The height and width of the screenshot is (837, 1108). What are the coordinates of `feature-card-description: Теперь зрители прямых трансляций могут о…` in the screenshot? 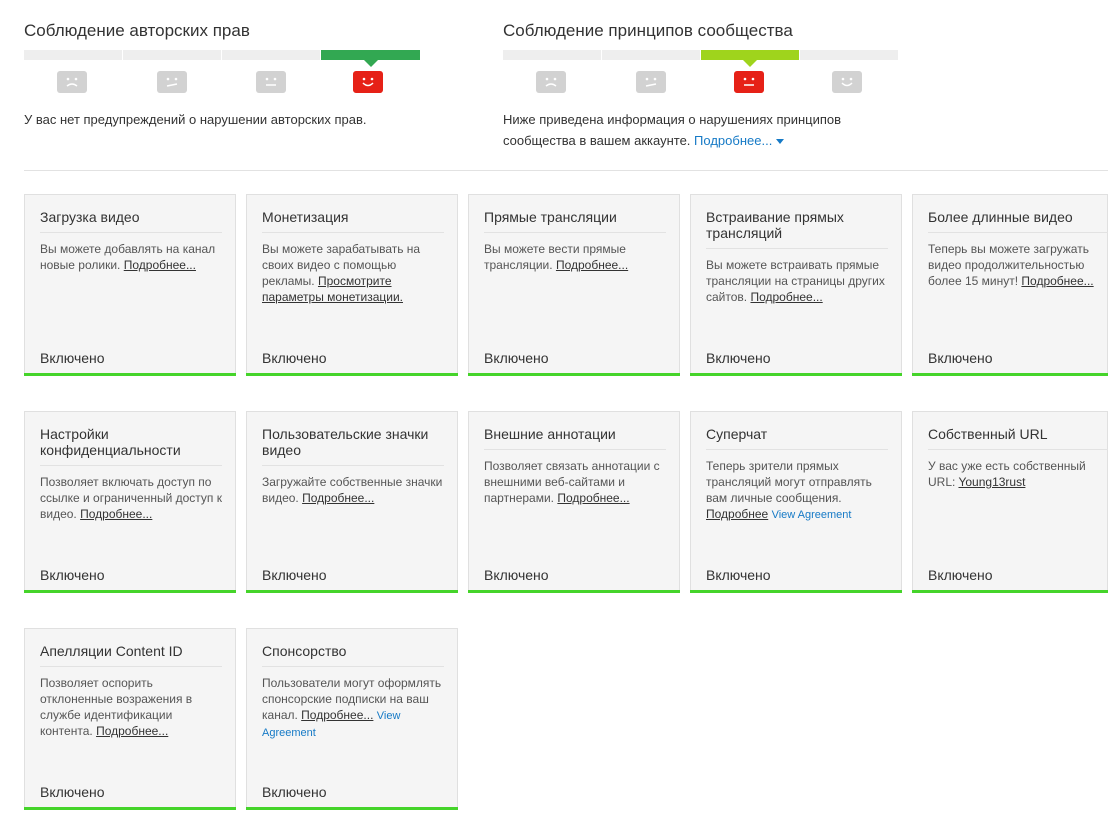 It's located at (797, 490).